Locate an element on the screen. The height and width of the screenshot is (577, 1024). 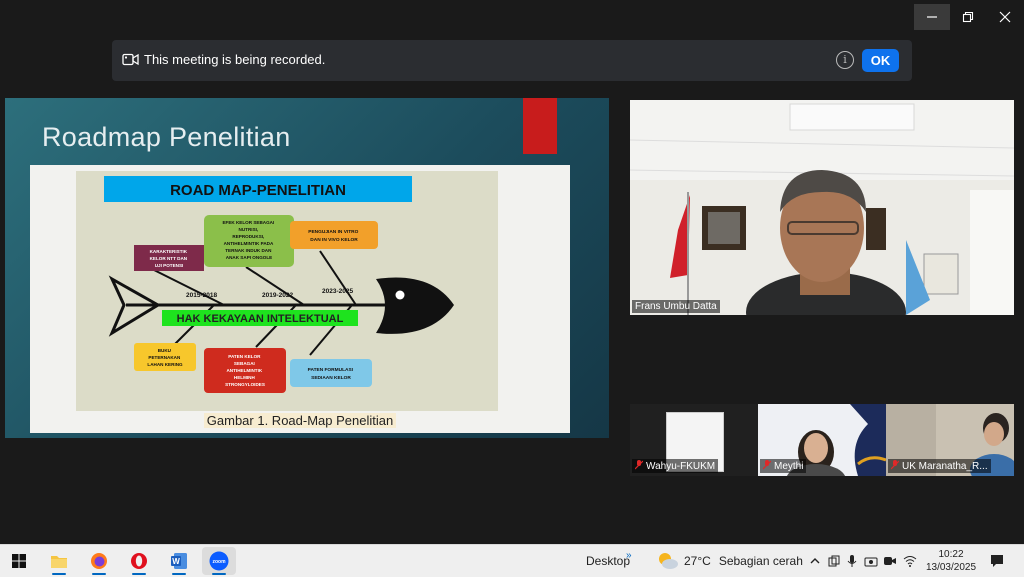
opera-icon is located at coordinates (139, 561).